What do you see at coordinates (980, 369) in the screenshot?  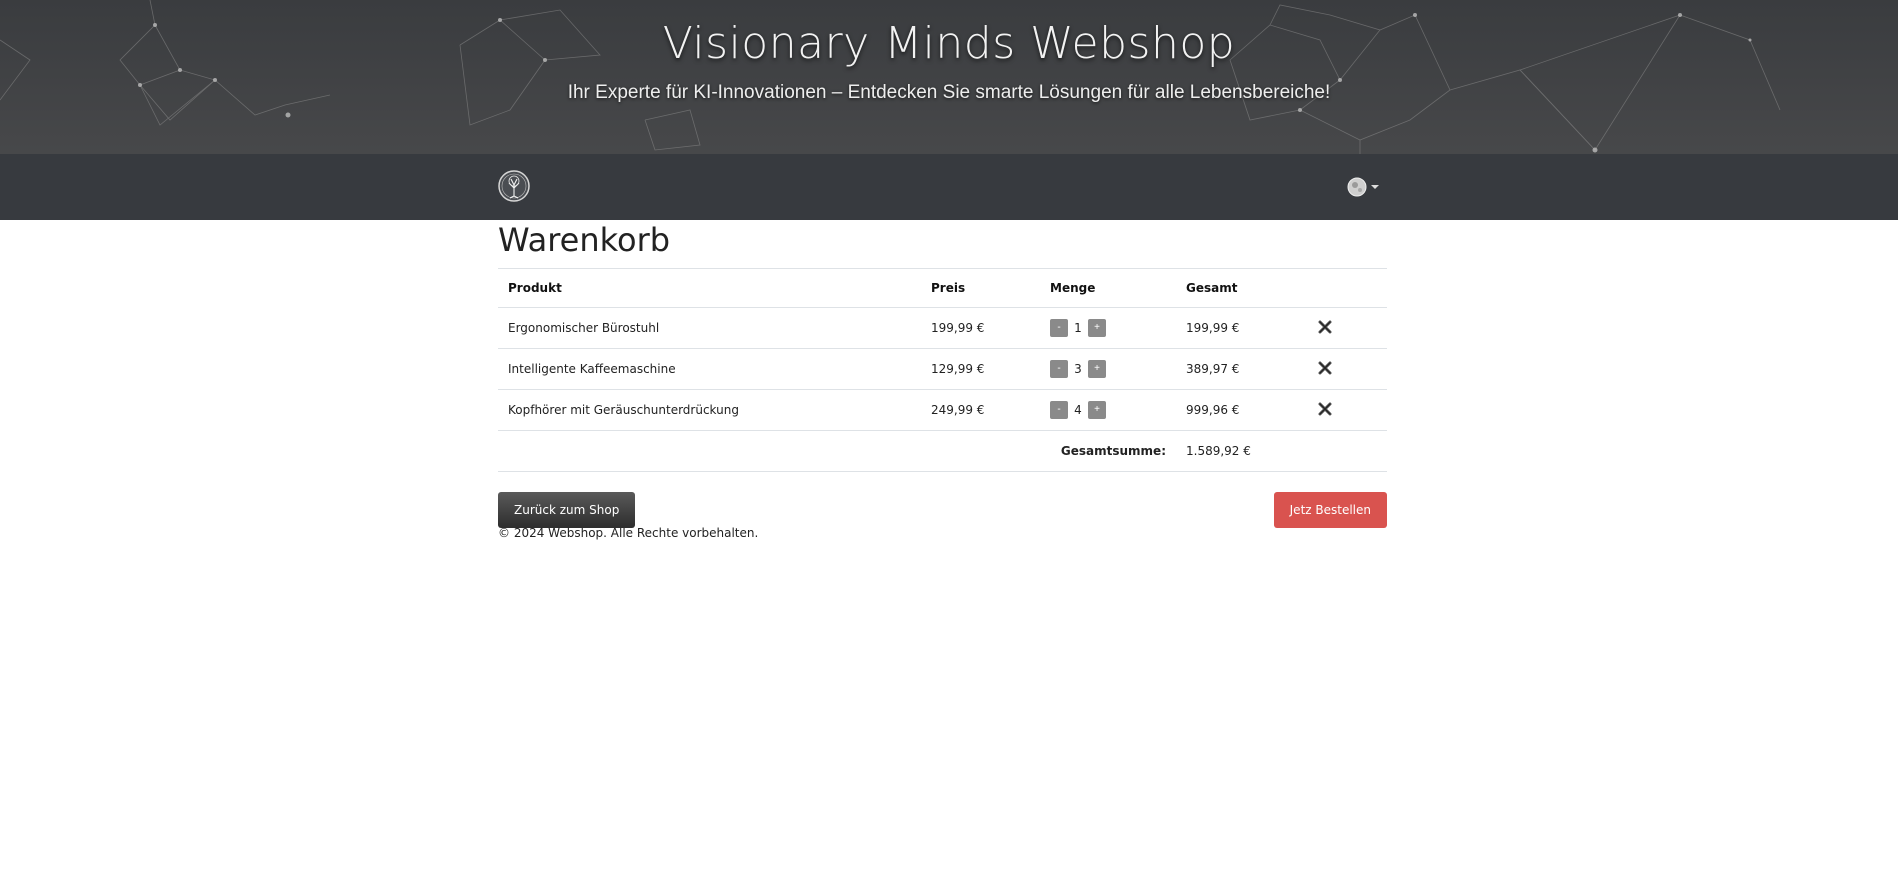 I see `product-price: 129,99 €` at bounding box center [980, 369].